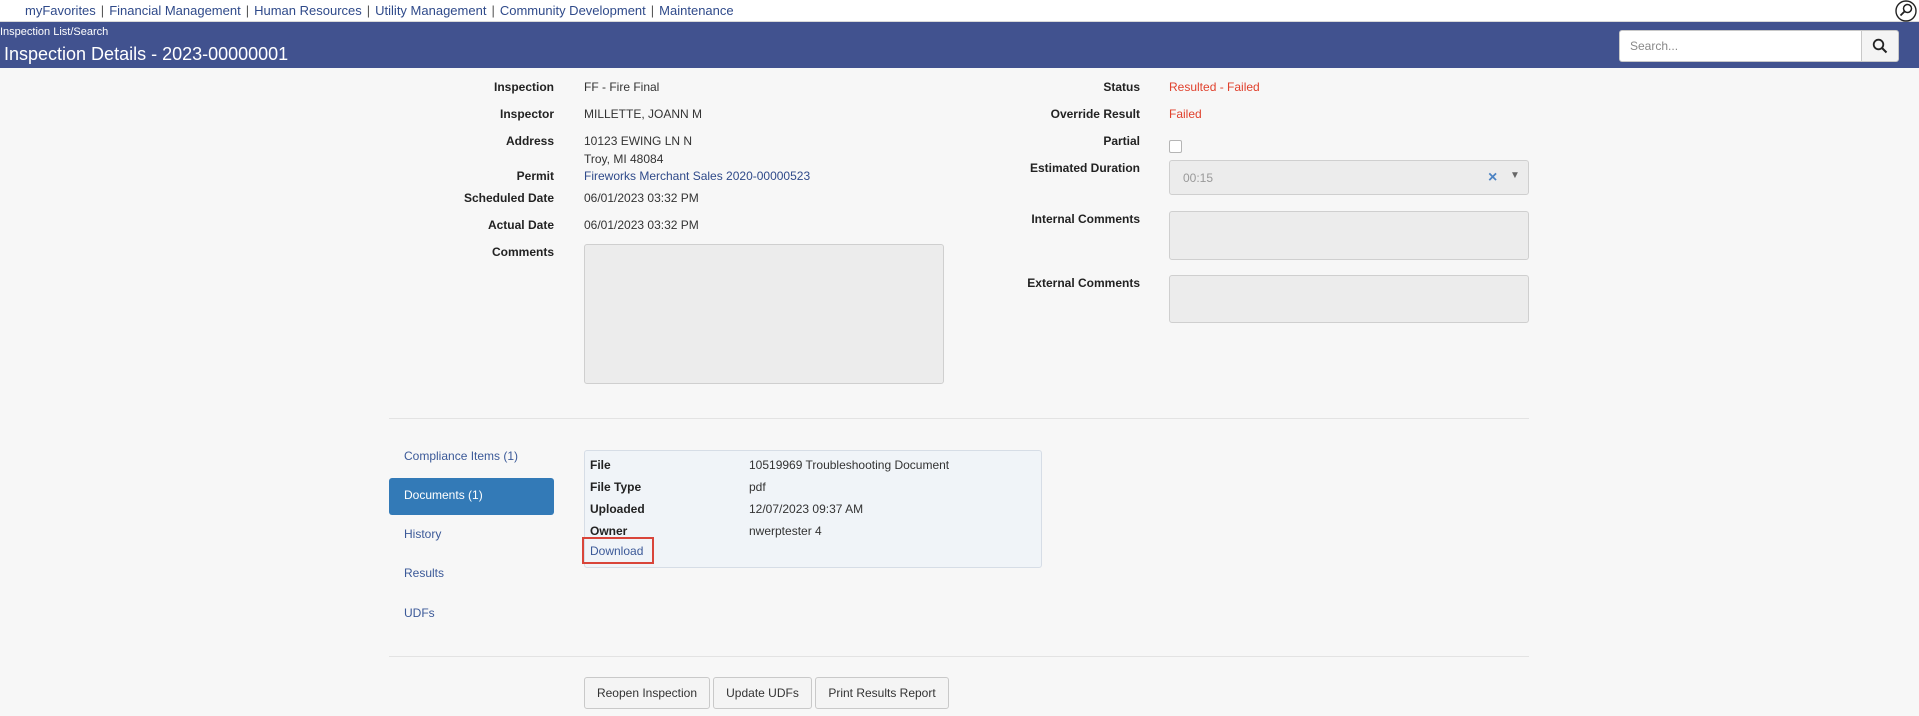 The image size is (1919, 716). Describe the element at coordinates (523, 87) in the screenshot. I see `inspection-label: Inspection` at that location.